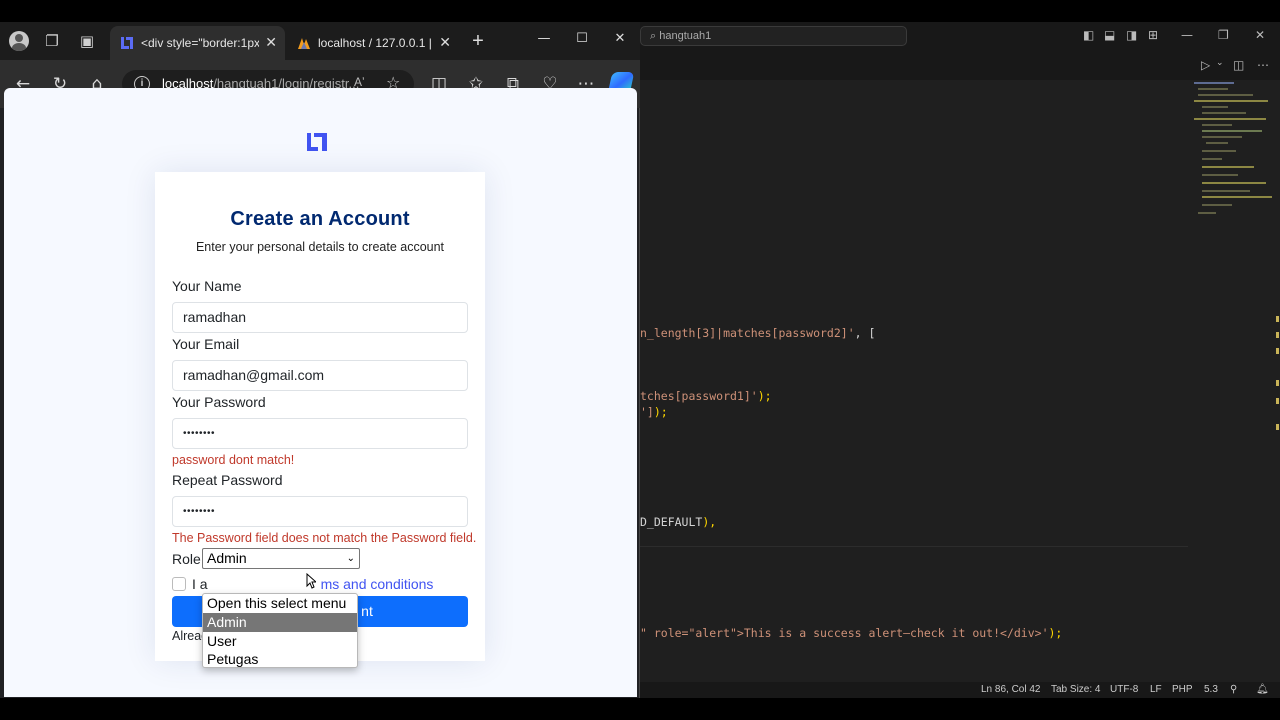  Describe the element at coordinates (1109, 35) in the screenshot. I see `toggle-panel-icon: ⬓` at that location.